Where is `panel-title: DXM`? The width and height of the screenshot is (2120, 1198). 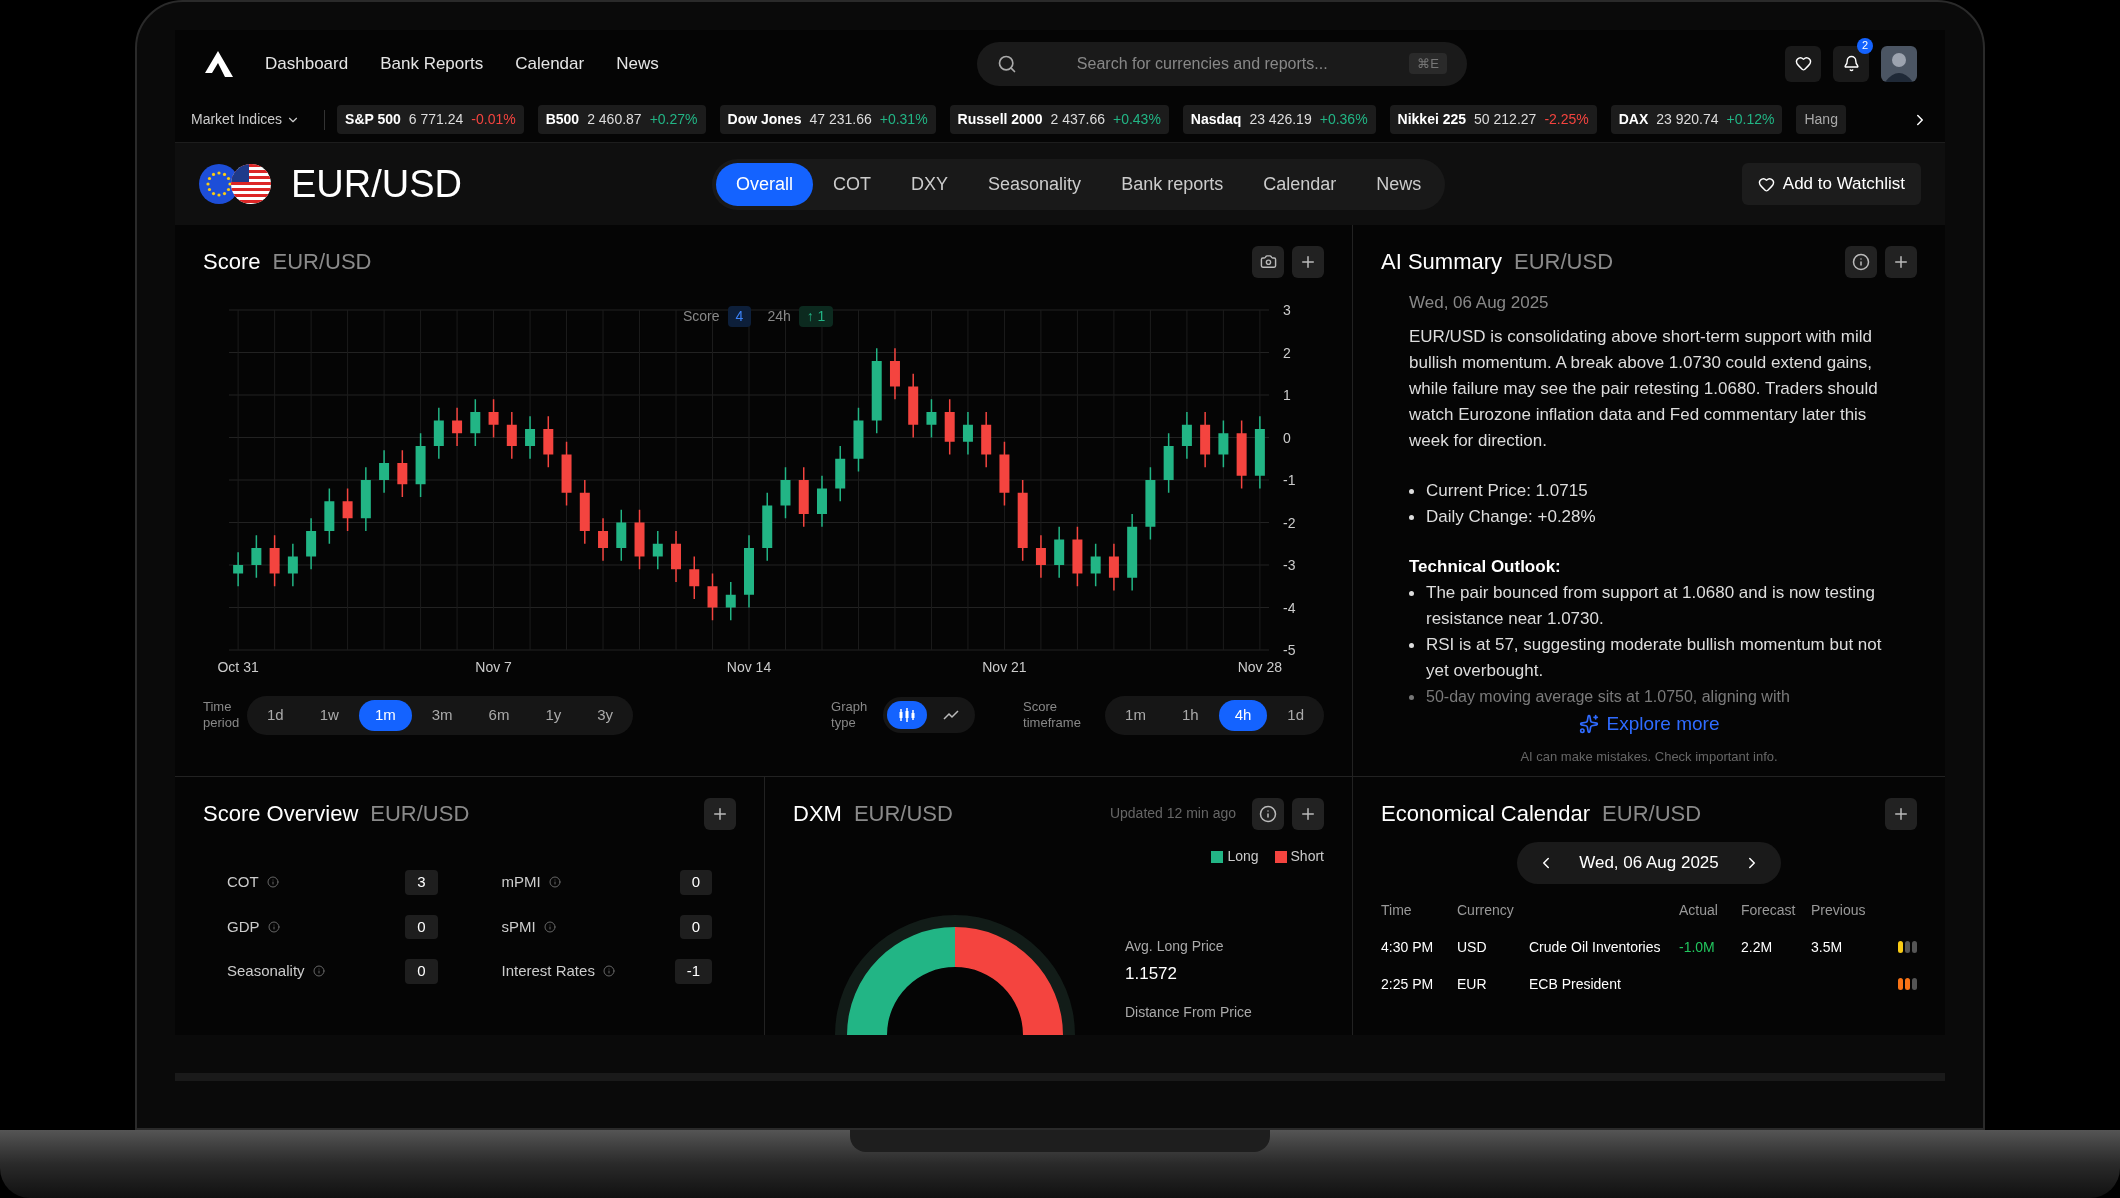
panel-title: DXM is located at coordinates (817, 814).